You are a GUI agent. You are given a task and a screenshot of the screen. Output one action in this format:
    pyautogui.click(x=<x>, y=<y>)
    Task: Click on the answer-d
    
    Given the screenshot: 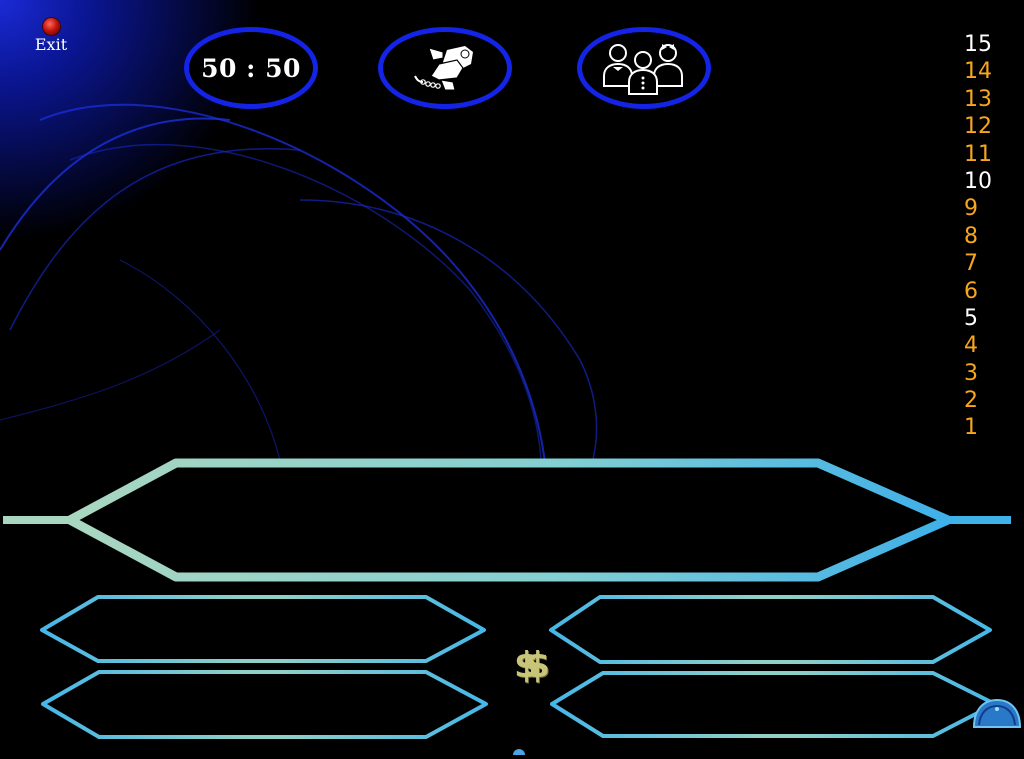 What is the action you would take?
    pyautogui.click(x=780, y=706)
    